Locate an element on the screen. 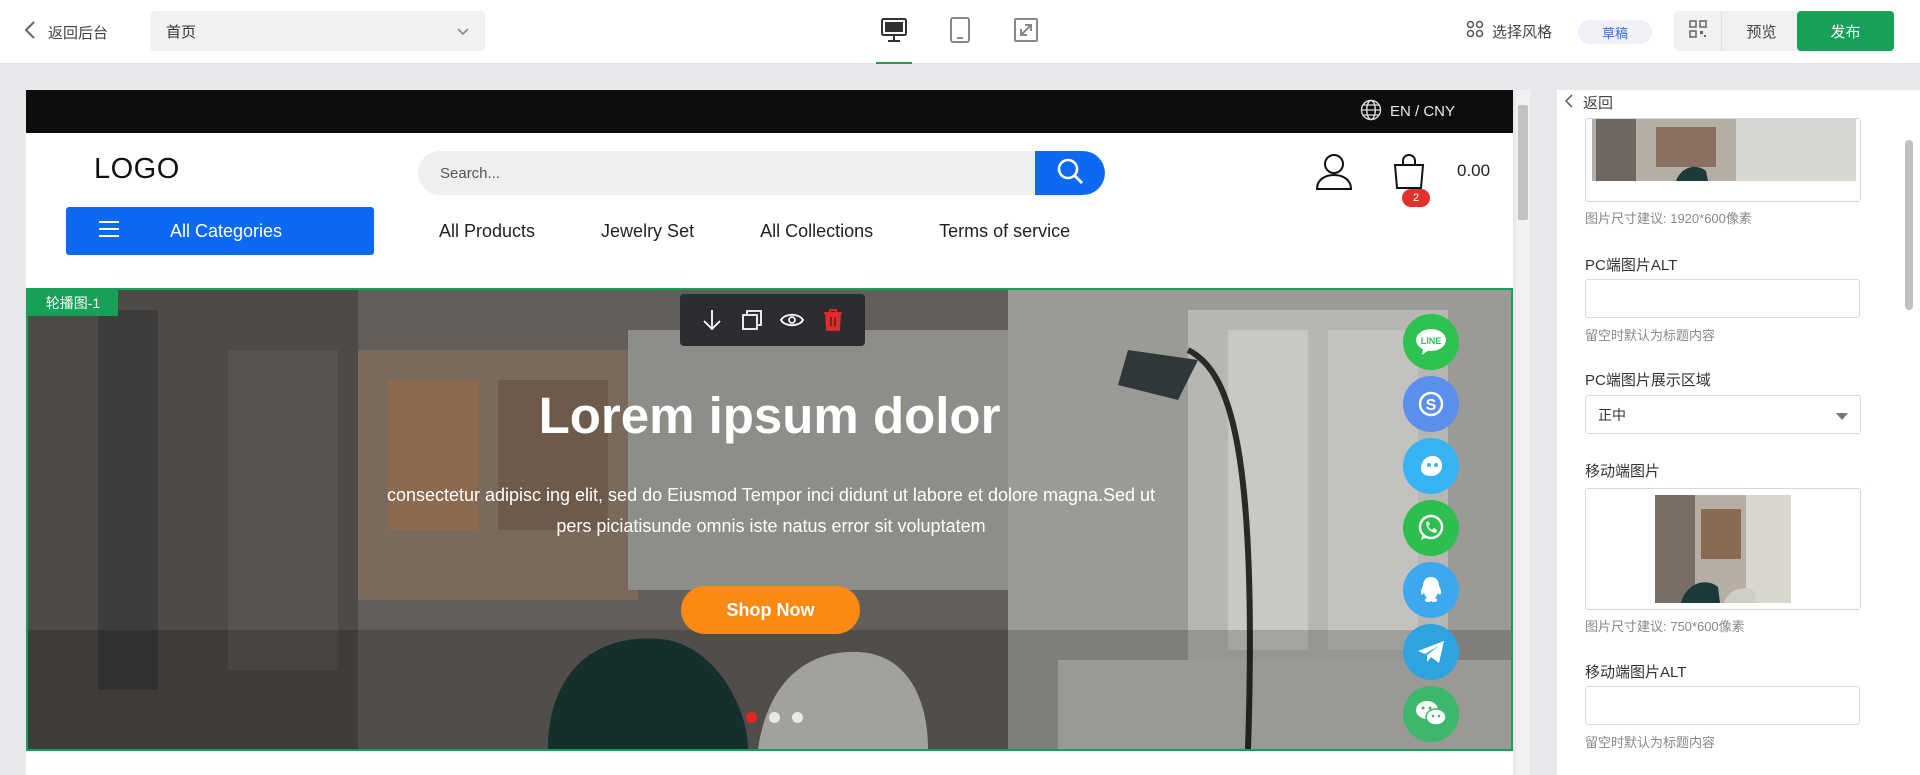 The width and height of the screenshot is (1920, 775). copy-icon is located at coordinates (752, 320).